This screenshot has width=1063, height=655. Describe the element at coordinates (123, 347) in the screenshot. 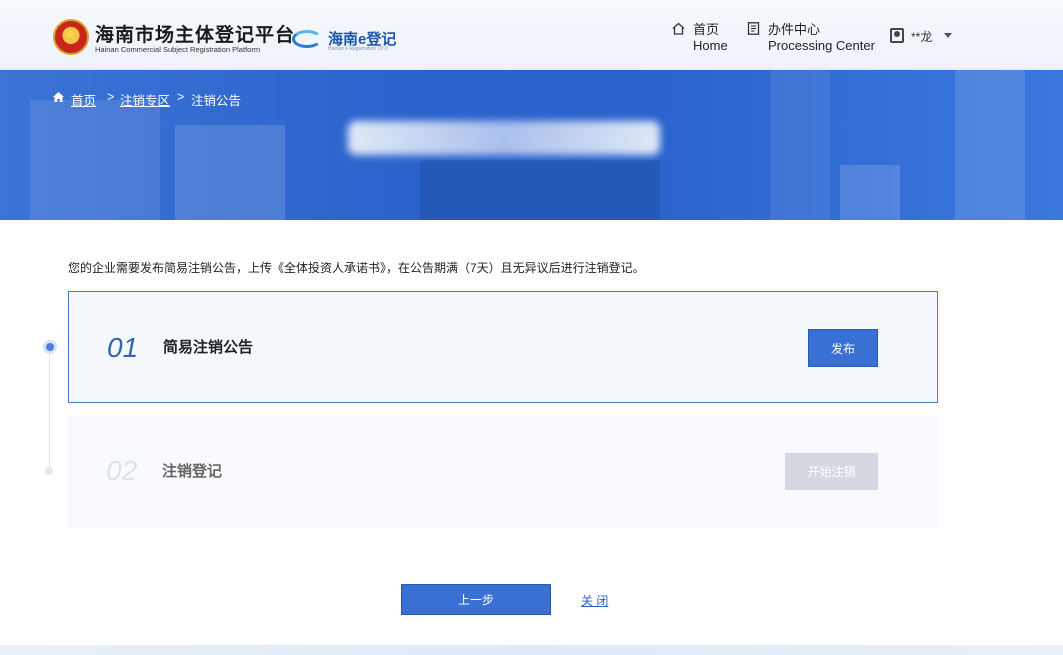

I see `step-number: 01` at that location.